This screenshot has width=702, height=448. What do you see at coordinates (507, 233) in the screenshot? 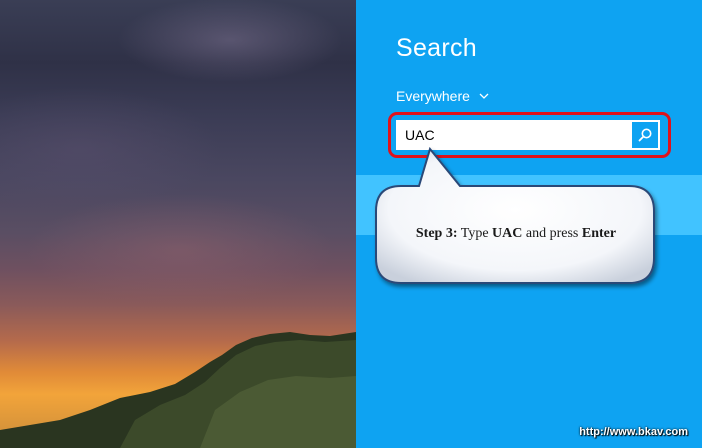
I see `callout-keyword: UAC` at bounding box center [507, 233].